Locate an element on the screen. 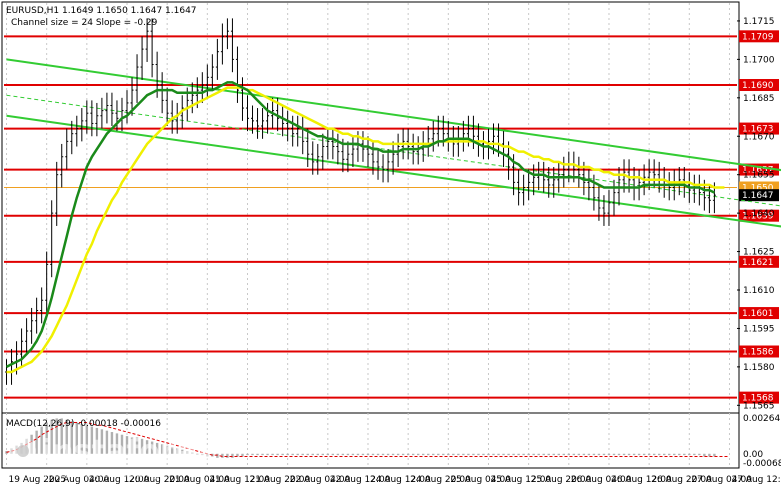 Image resolution: width=781 pixels, height=493 pixels. y-tick-label: 1.1670 is located at coordinates (759, 137).